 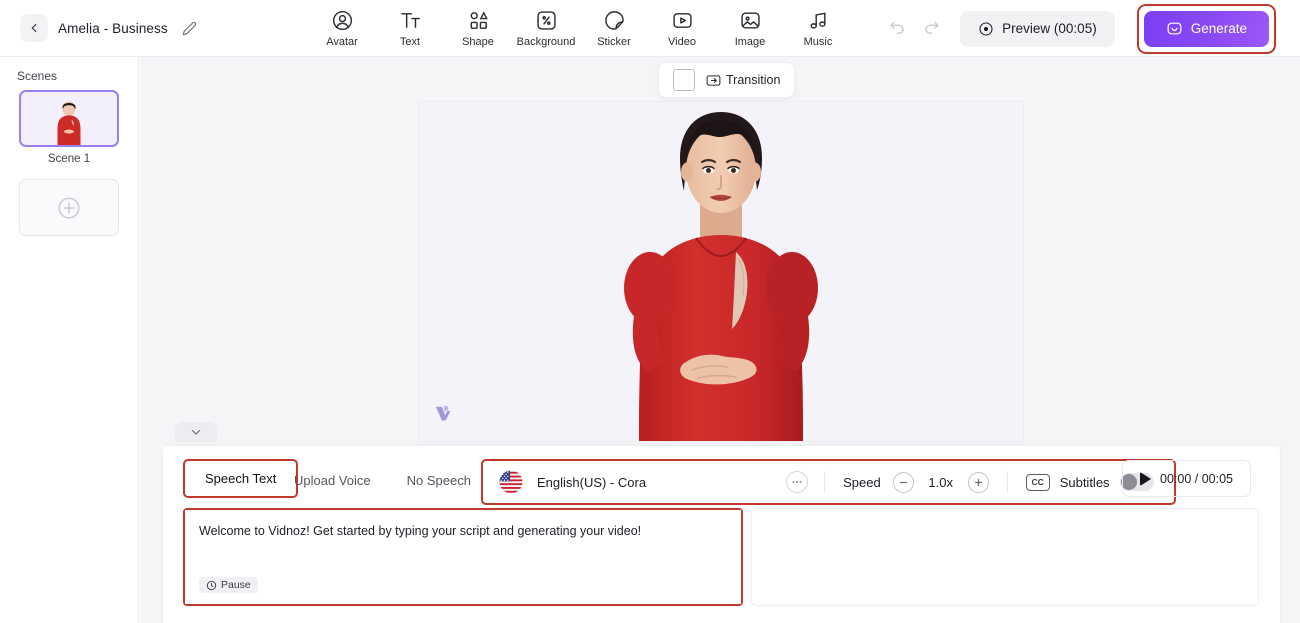 I want to click on chevron-left-icon, so click(x=34, y=28).